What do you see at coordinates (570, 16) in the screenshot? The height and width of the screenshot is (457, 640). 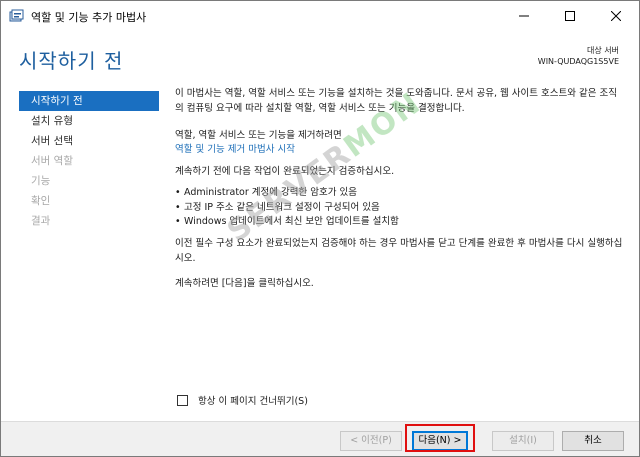 I see `maximize-button` at bounding box center [570, 16].